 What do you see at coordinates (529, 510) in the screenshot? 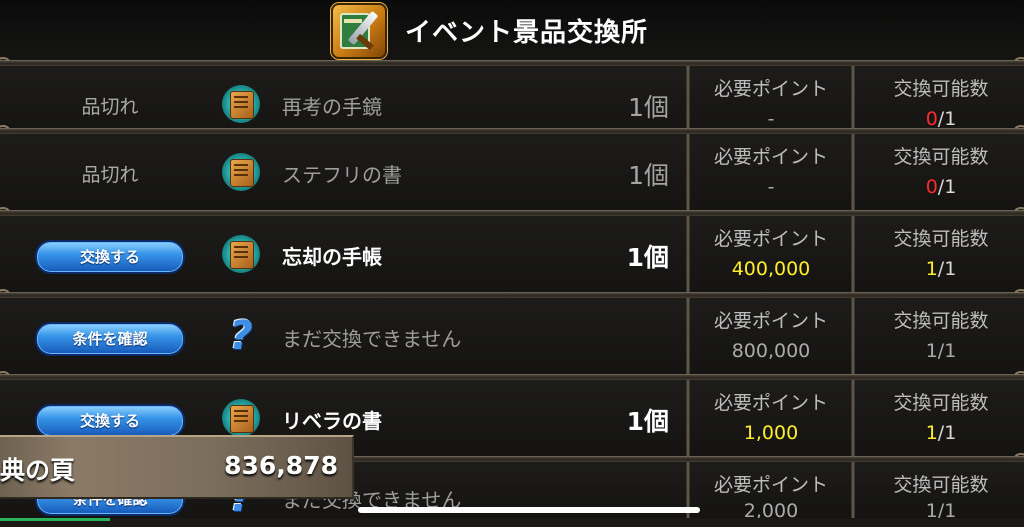
I see `home-indicator` at bounding box center [529, 510].